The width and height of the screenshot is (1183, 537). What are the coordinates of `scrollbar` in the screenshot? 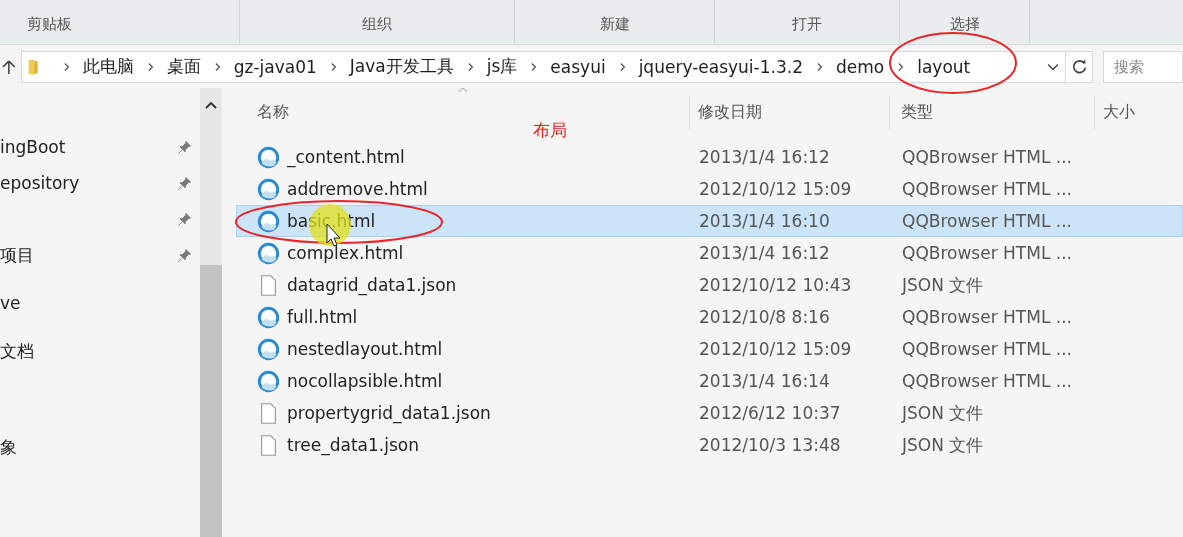 It's located at (211, 312).